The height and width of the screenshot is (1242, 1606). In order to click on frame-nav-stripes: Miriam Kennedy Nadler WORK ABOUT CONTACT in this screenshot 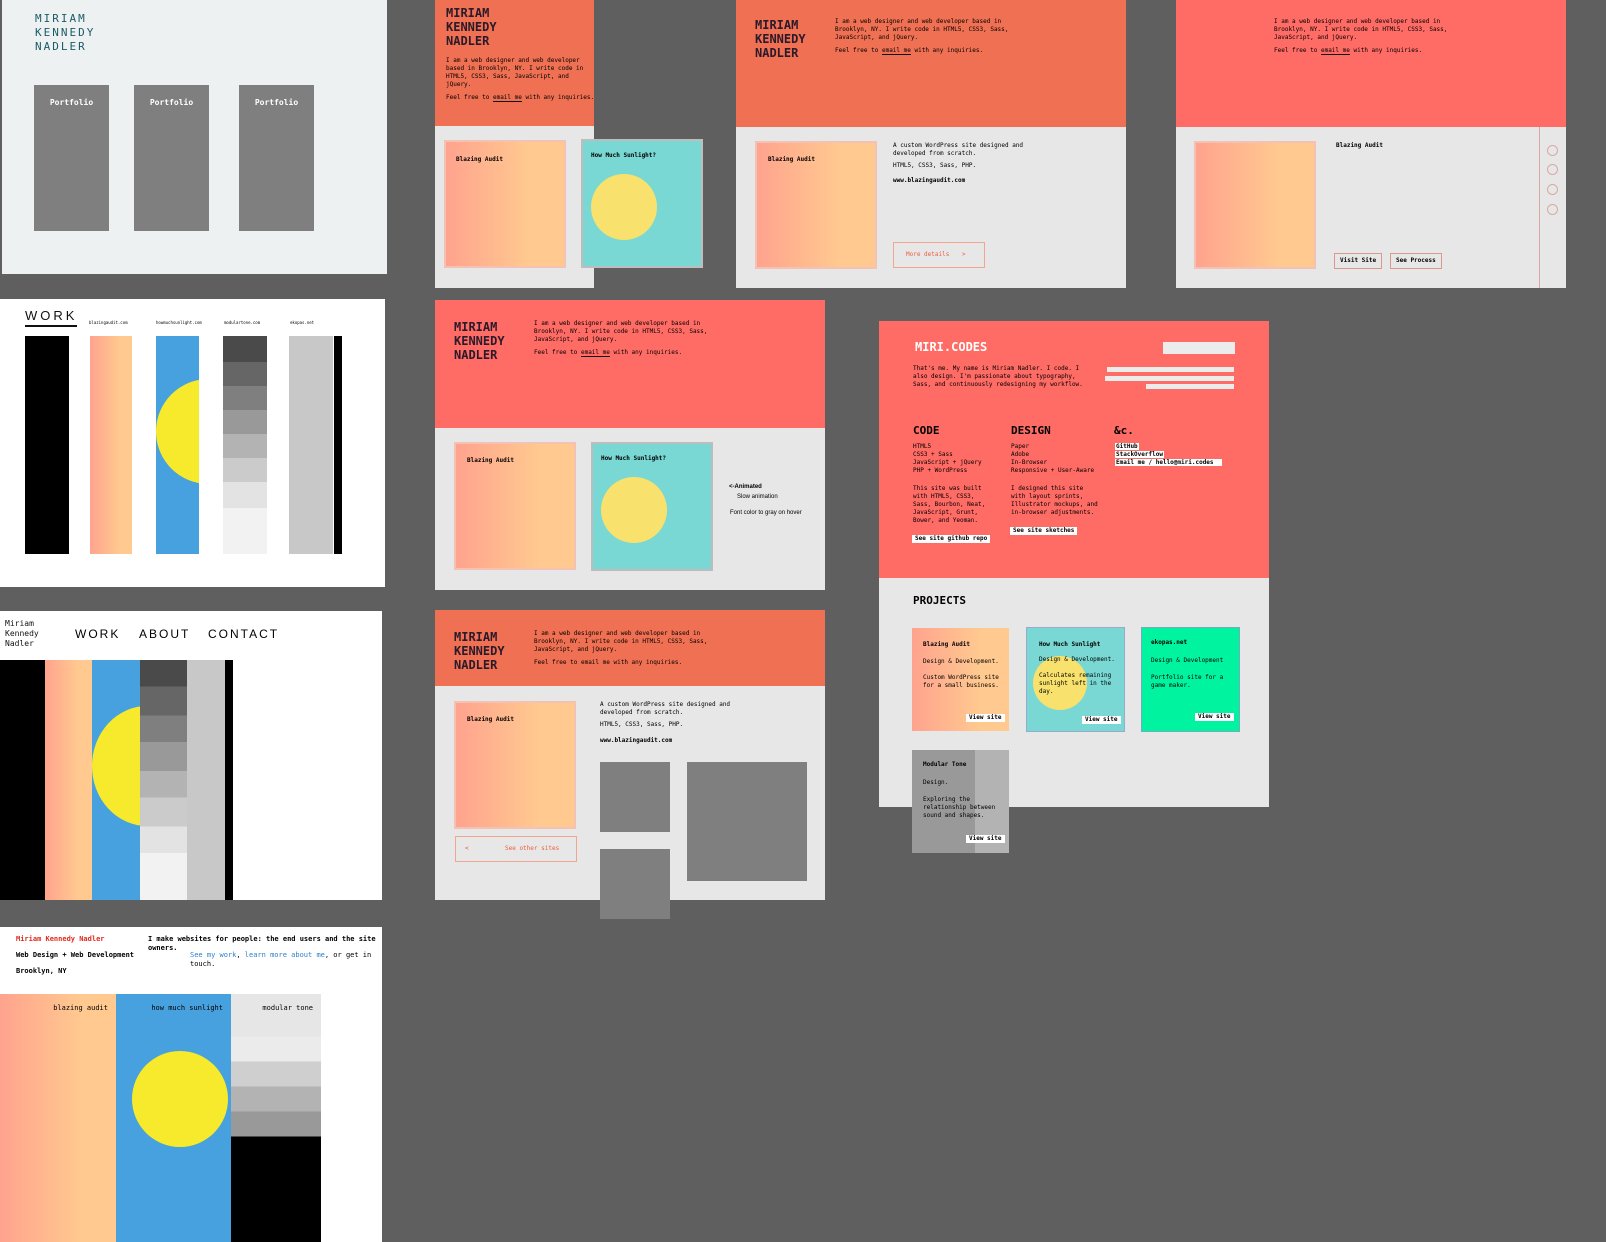, I will do `click(191, 755)`.